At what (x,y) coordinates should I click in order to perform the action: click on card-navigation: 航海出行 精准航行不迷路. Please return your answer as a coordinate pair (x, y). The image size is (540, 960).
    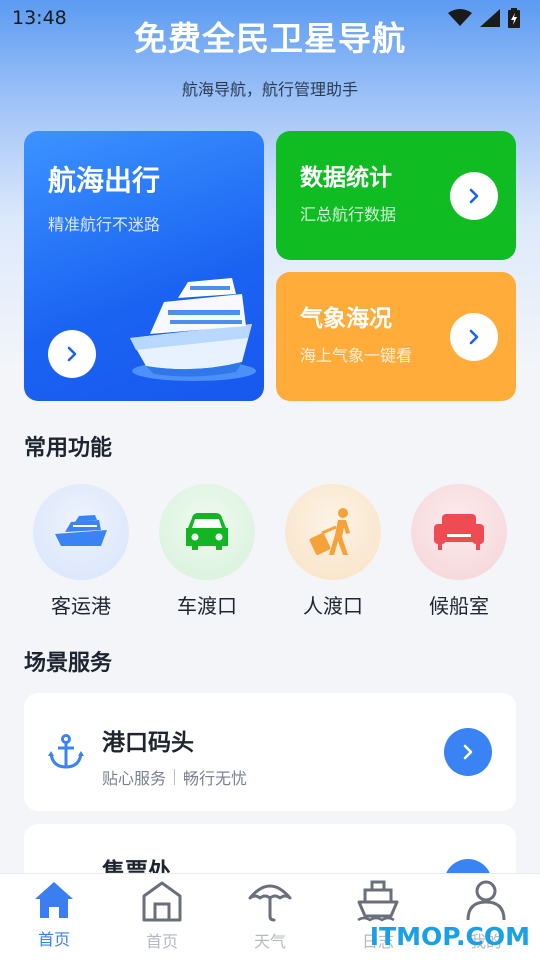
    Looking at the image, I should click on (144, 266).